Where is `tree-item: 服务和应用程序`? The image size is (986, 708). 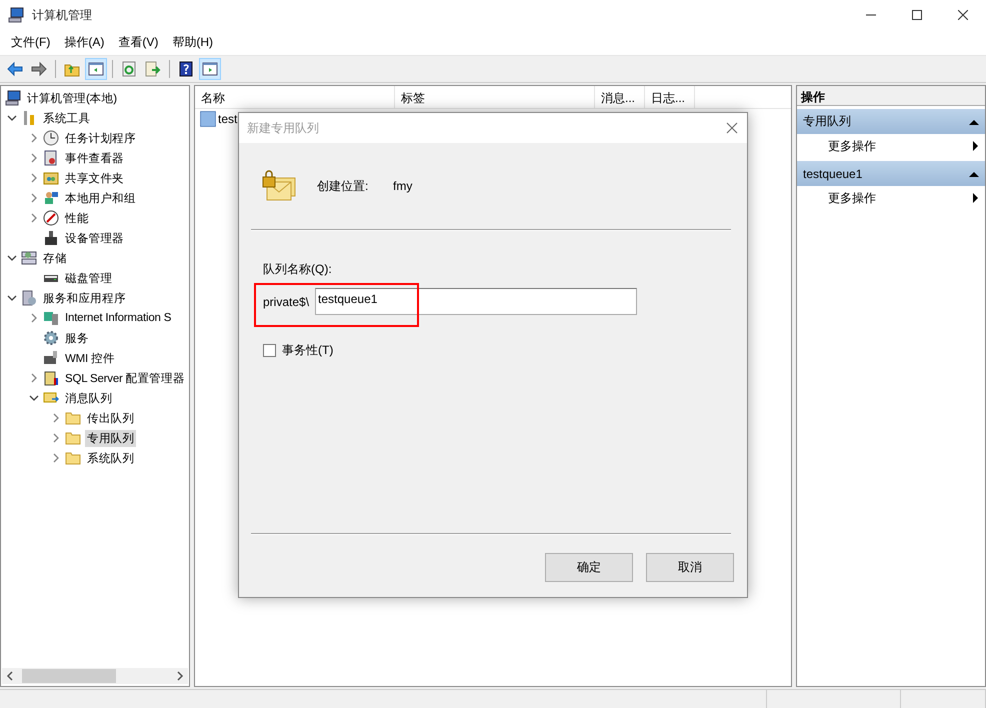 tree-item: 服务和应用程序 is located at coordinates (84, 298).